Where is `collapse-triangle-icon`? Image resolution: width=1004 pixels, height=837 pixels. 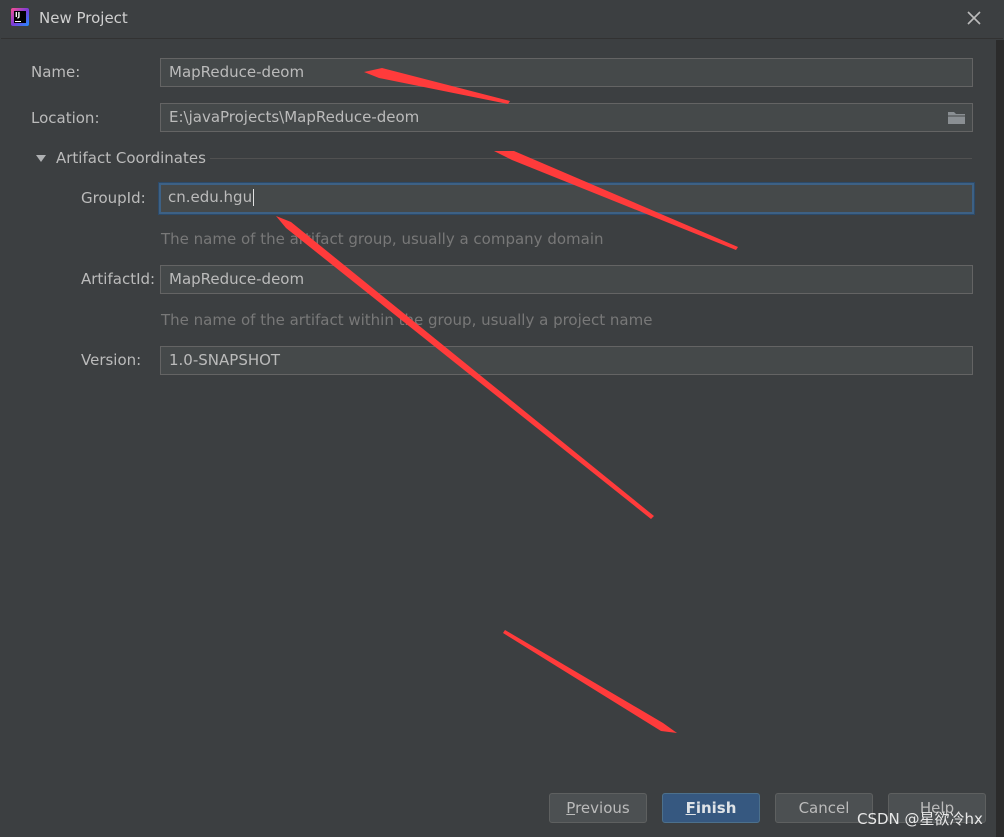 collapse-triangle-icon is located at coordinates (41, 158).